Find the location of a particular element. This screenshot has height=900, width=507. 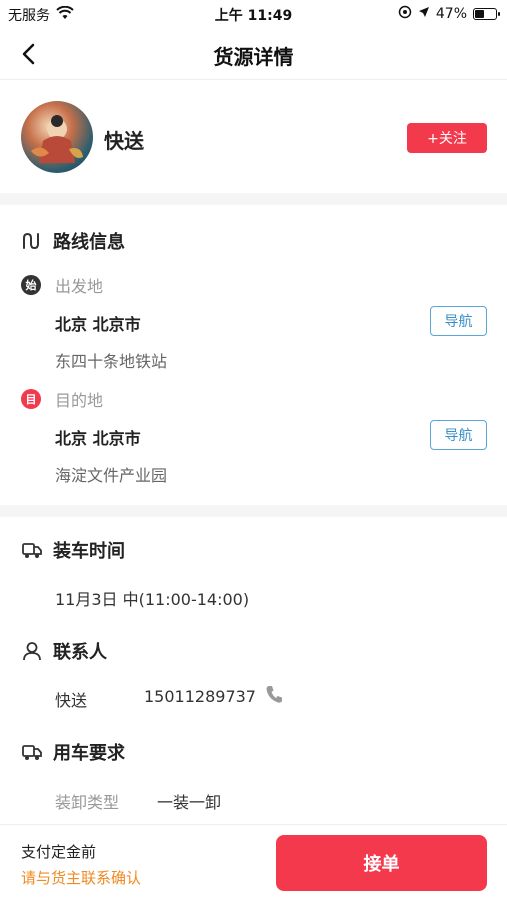

shipper-name: 快送 is located at coordinates (124, 141).